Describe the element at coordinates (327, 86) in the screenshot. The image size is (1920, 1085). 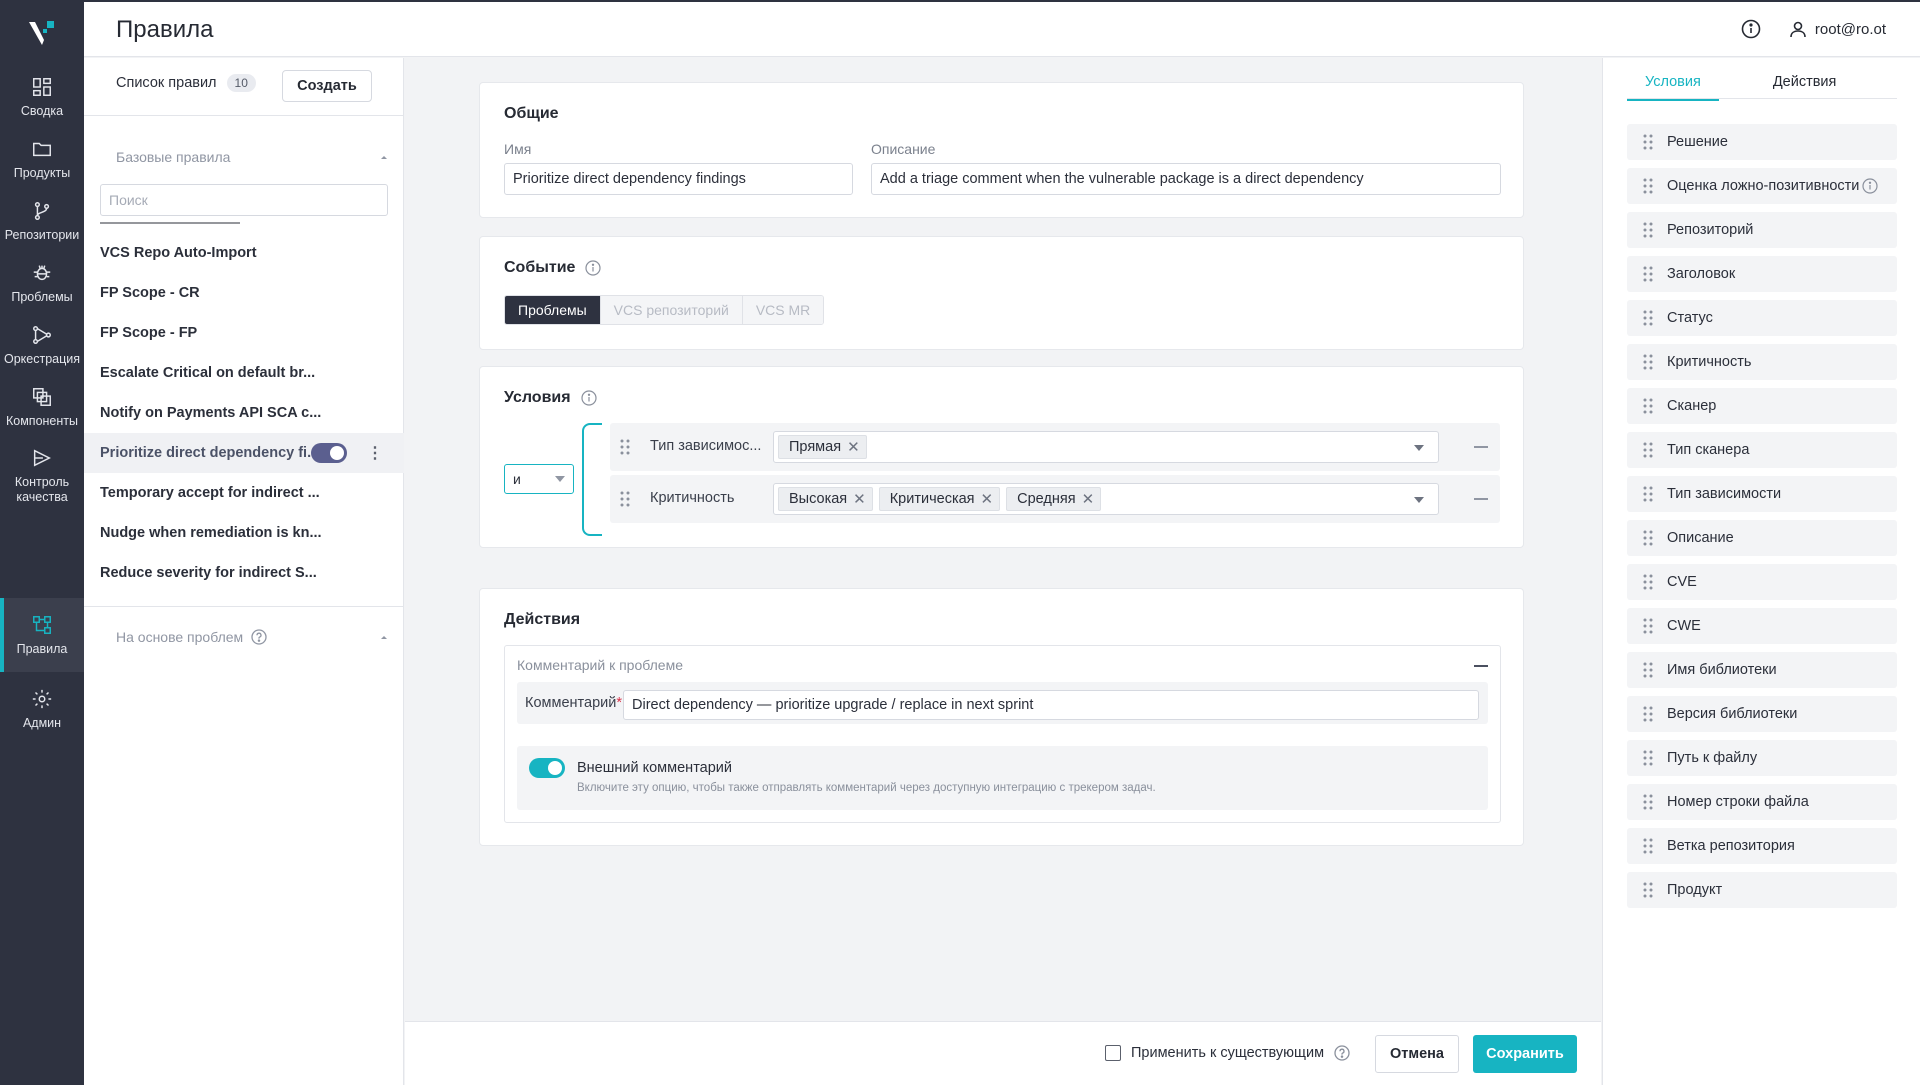
I see `create-rule-button: Создать` at that location.